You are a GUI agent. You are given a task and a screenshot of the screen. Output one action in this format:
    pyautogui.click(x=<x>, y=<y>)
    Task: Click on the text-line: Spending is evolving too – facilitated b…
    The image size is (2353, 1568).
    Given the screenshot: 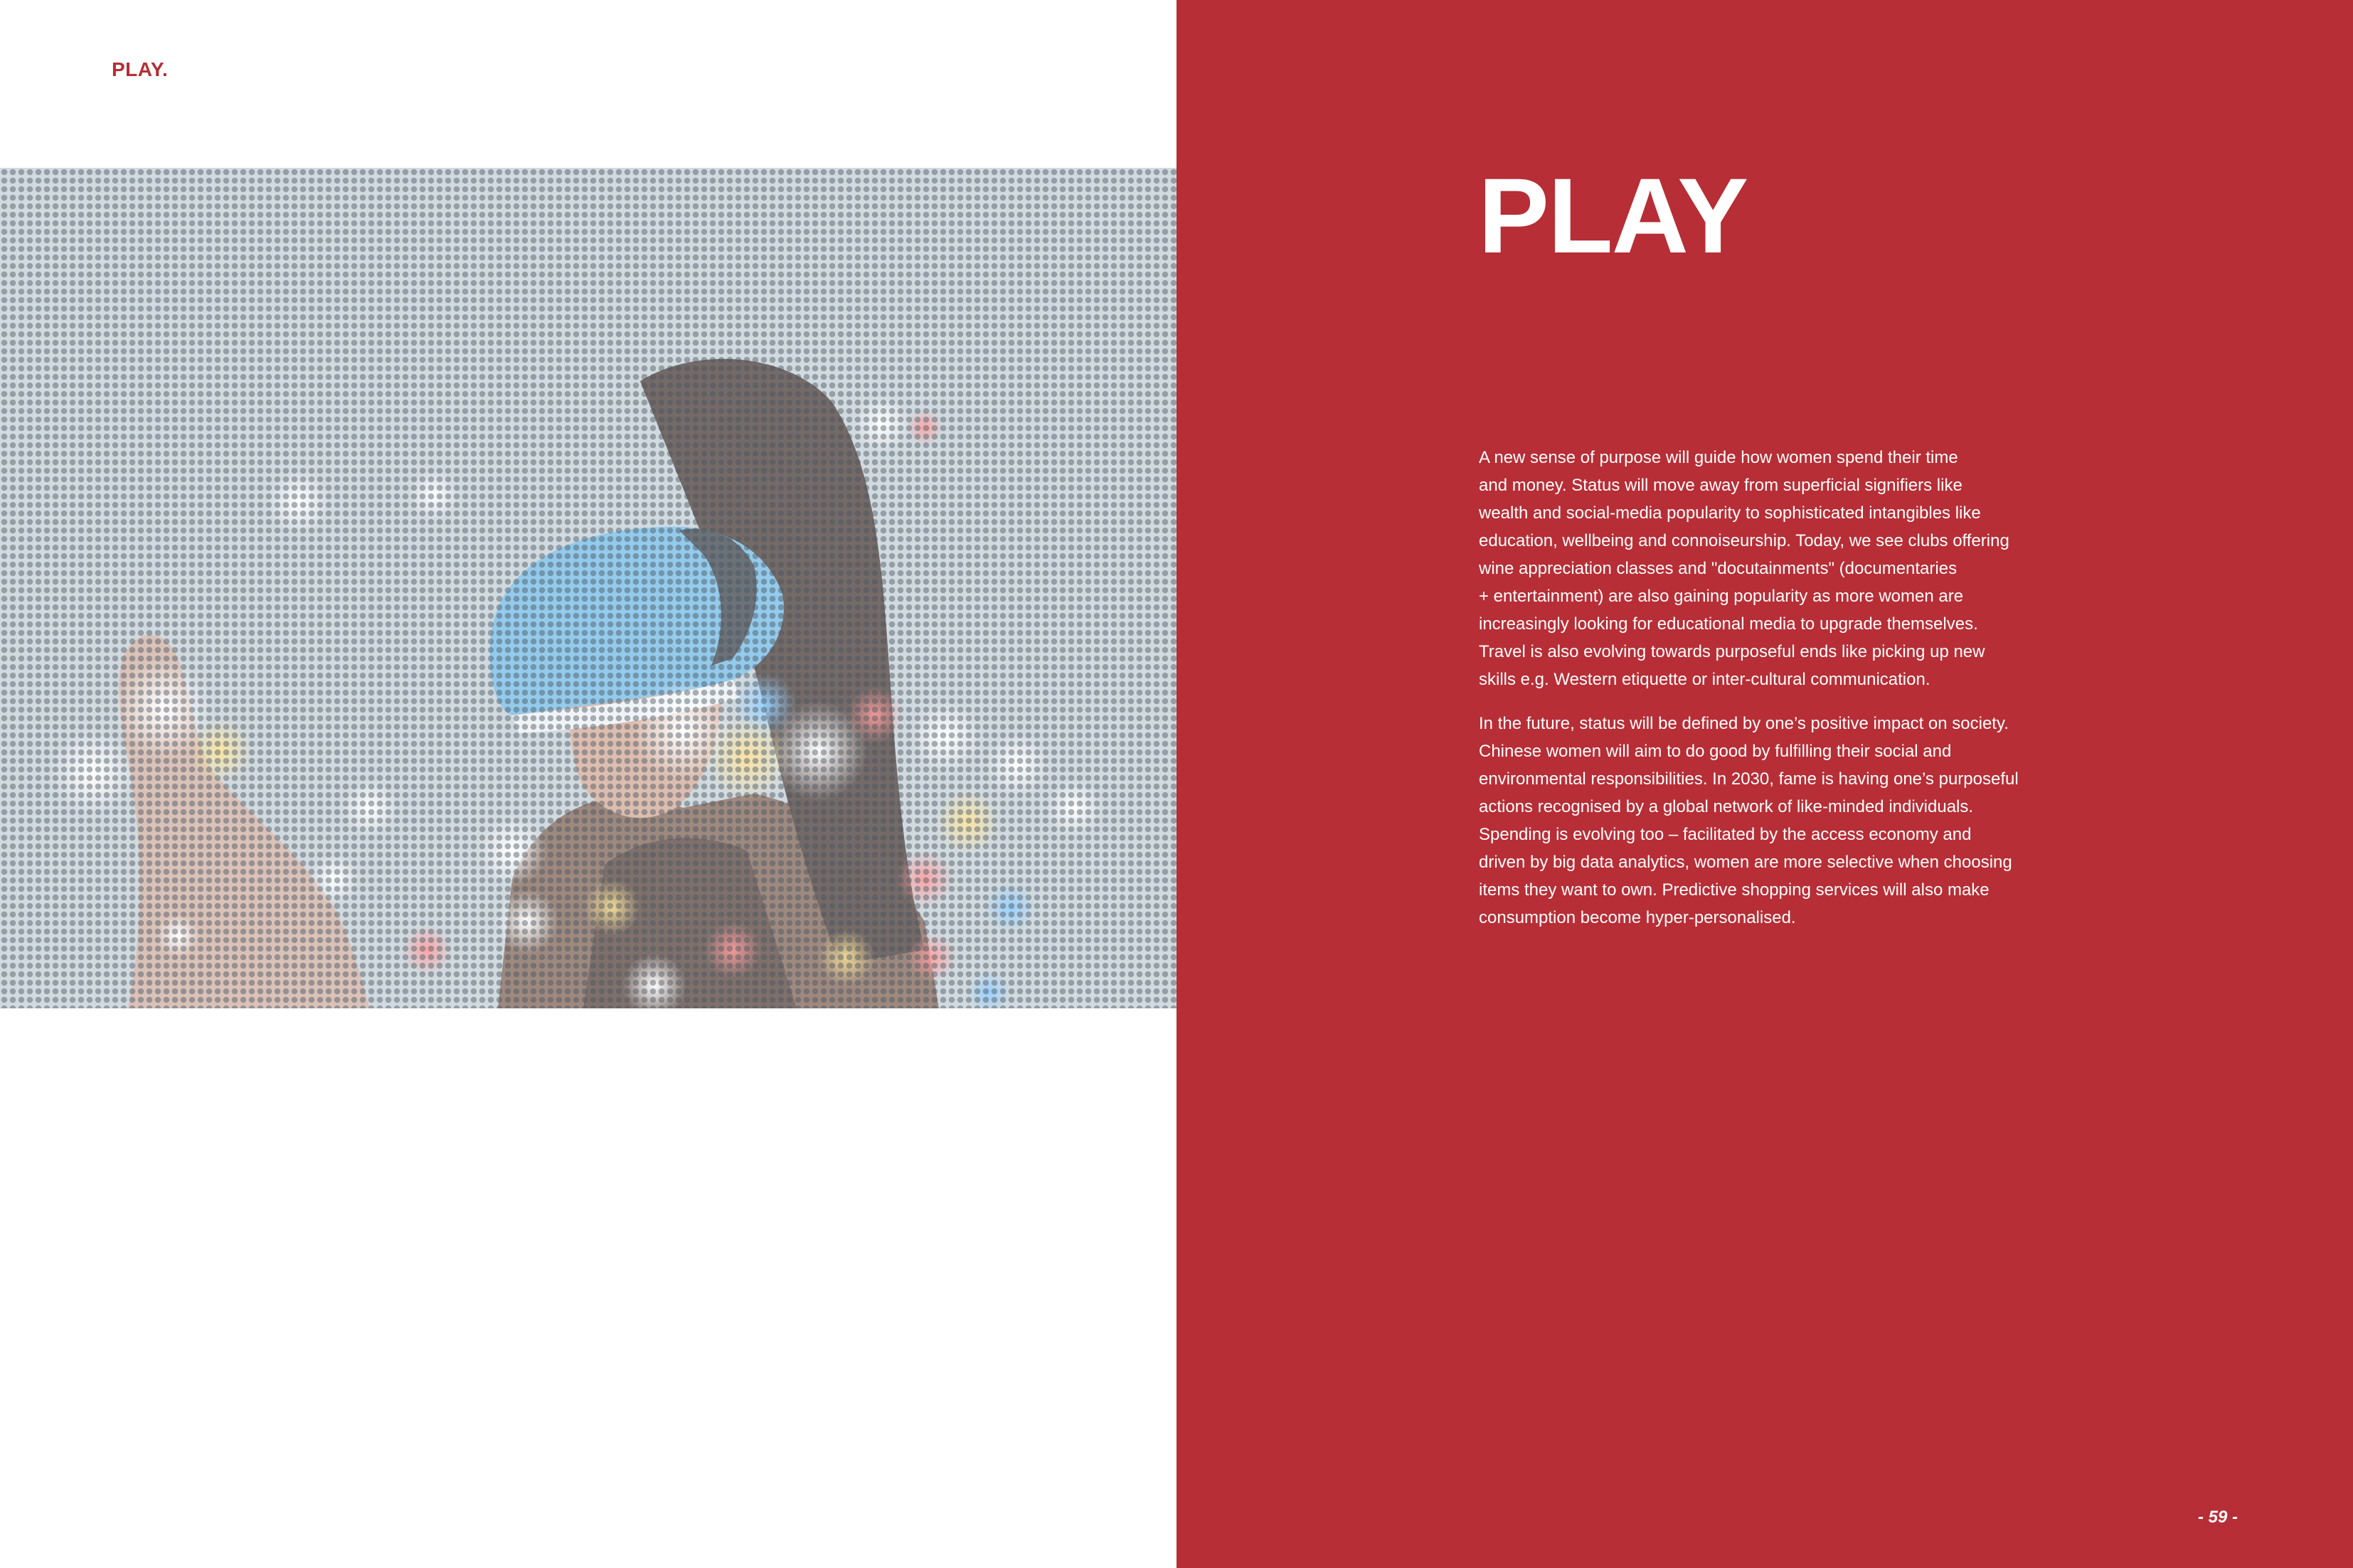 What is the action you would take?
    pyautogui.click(x=1725, y=834)
    